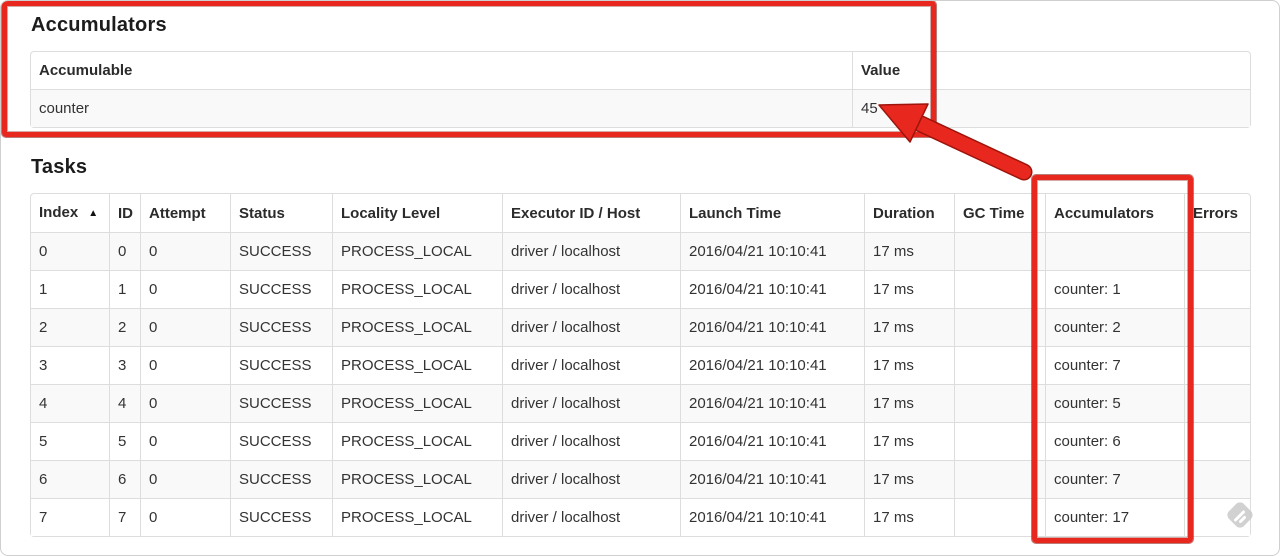 This screenshot has width=1280, height=556. I want to click on tasks-col-header-locality-level: Locality Level, so click(417, 213).